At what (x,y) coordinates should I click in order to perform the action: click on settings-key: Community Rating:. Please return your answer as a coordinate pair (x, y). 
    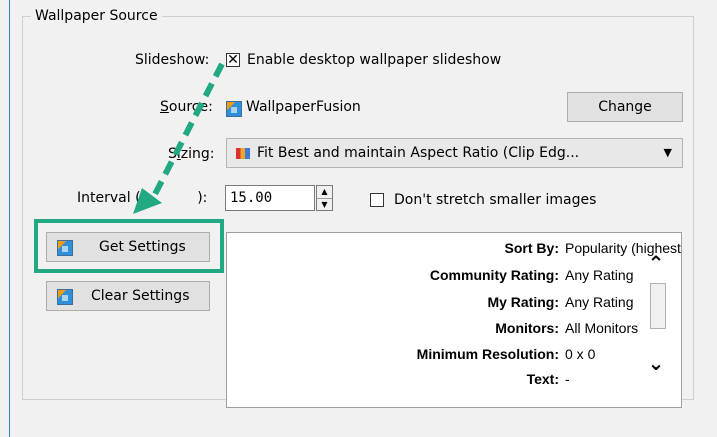
    Looking at the image, I should click on (494, 275).